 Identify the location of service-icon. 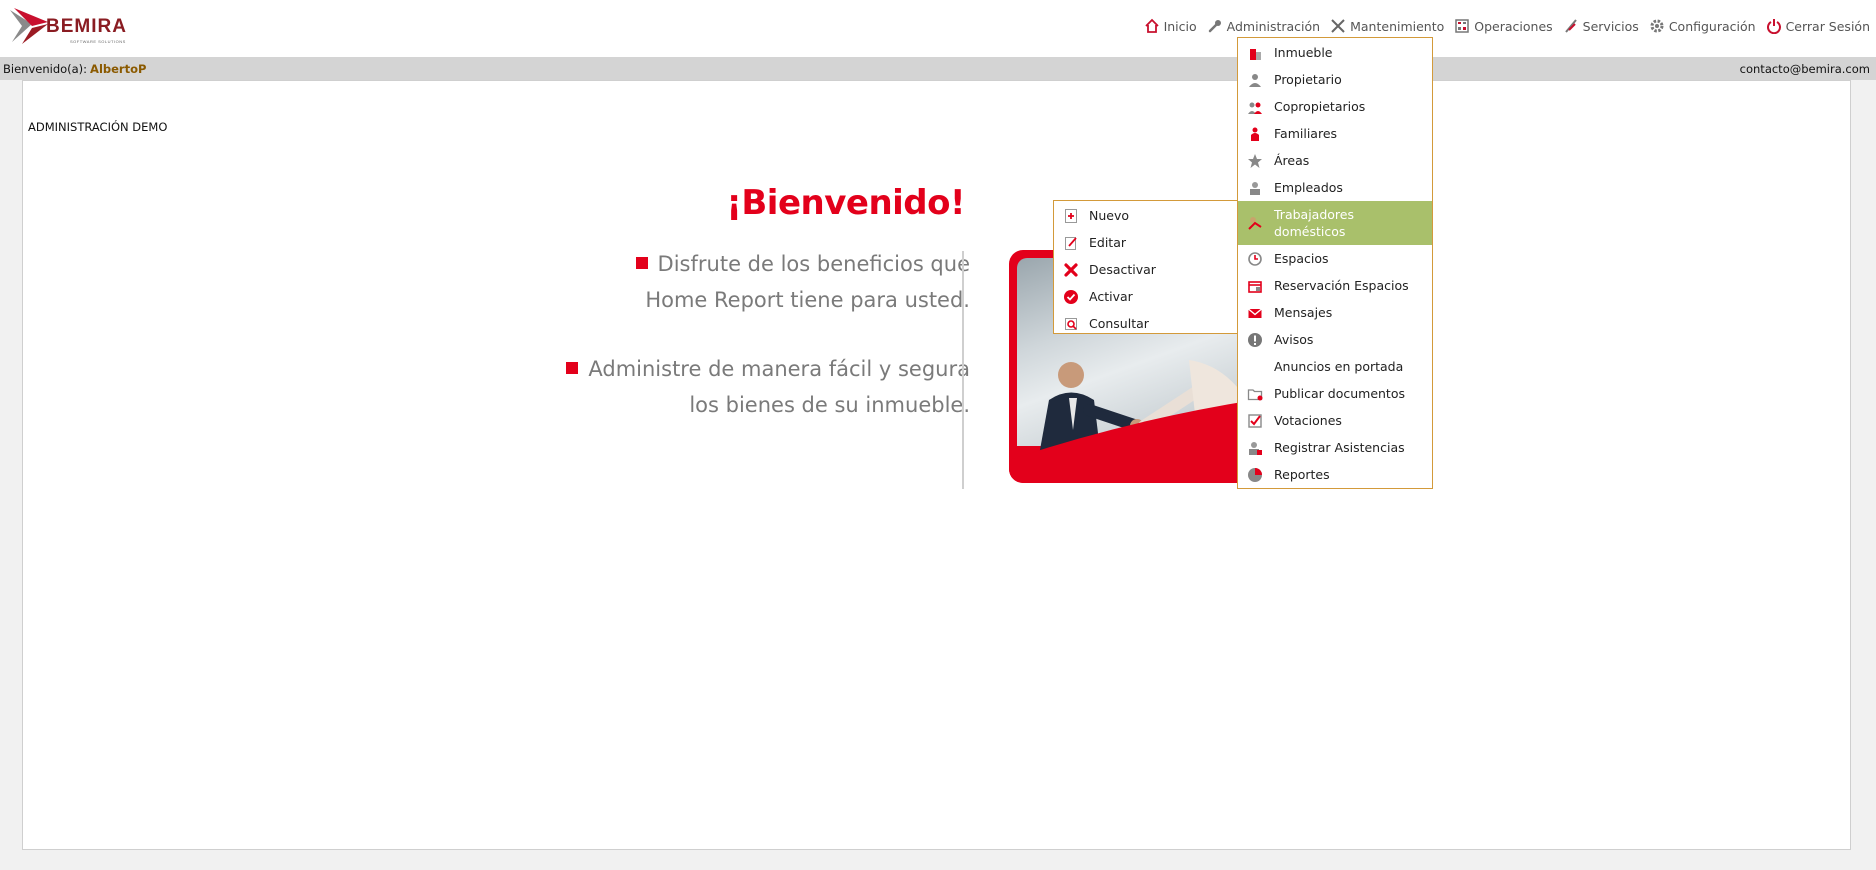
(1571, 26).